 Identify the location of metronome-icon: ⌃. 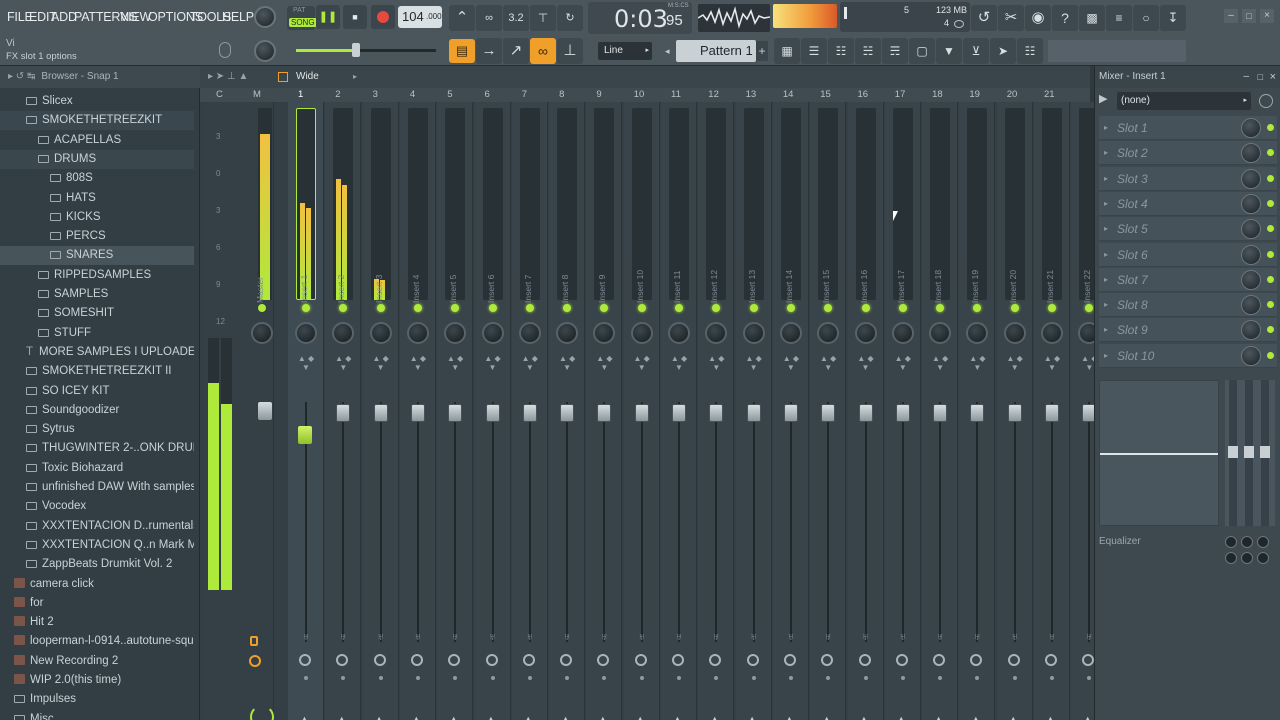
(462, 18).